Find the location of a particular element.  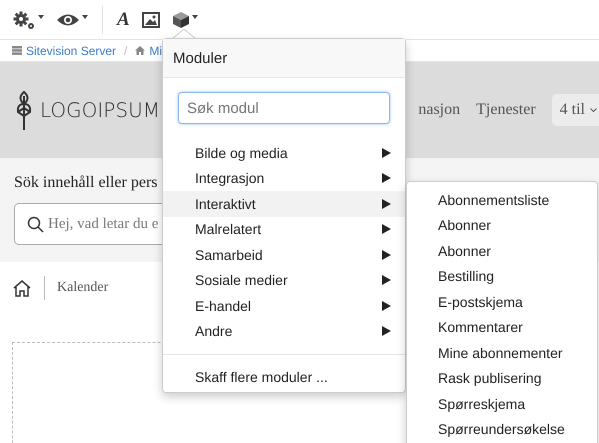

breadcrumb-link: Sitevision Server is located at coordinates (71, 51).